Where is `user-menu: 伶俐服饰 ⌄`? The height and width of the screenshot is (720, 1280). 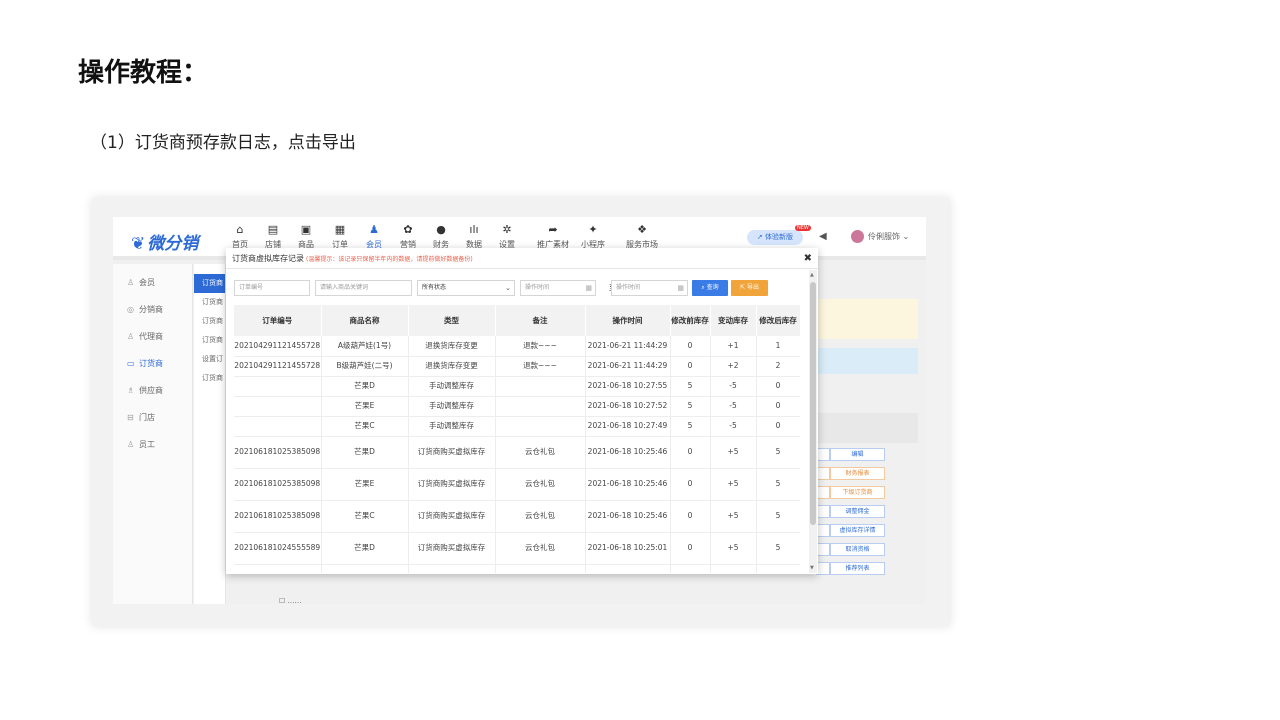 user-menu: 伶俐服饰 ⌄ is located at coordinates (880, 236).